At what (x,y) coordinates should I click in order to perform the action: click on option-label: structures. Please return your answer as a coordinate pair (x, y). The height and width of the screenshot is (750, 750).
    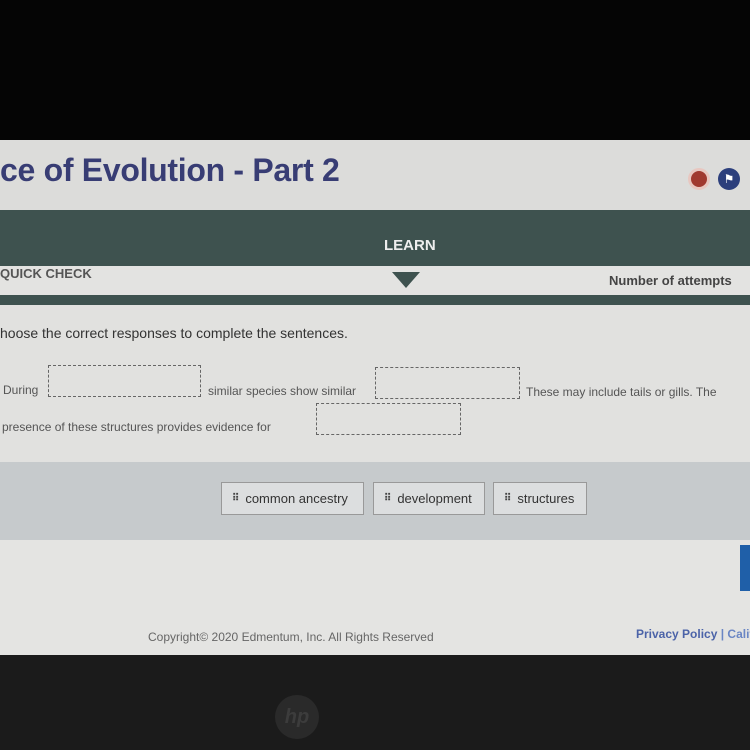
    Looking at the image, I should click on (546, 498).